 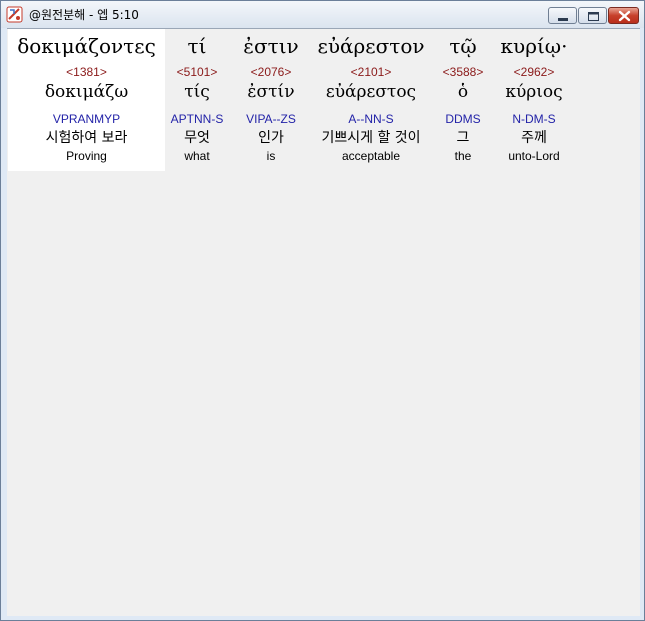 What do you see at coordinates (322, 14) in the screenshot?
I see `title-bar: @원전분해 - 엡 5:10` at bounding box center [322, 14].